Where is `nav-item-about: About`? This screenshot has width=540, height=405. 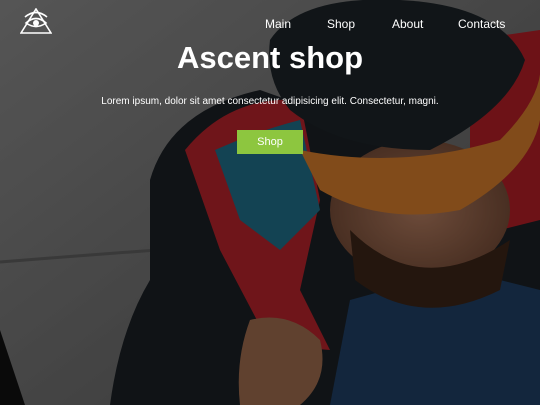 nav-item-about: About is located at coordinates (407, 24).